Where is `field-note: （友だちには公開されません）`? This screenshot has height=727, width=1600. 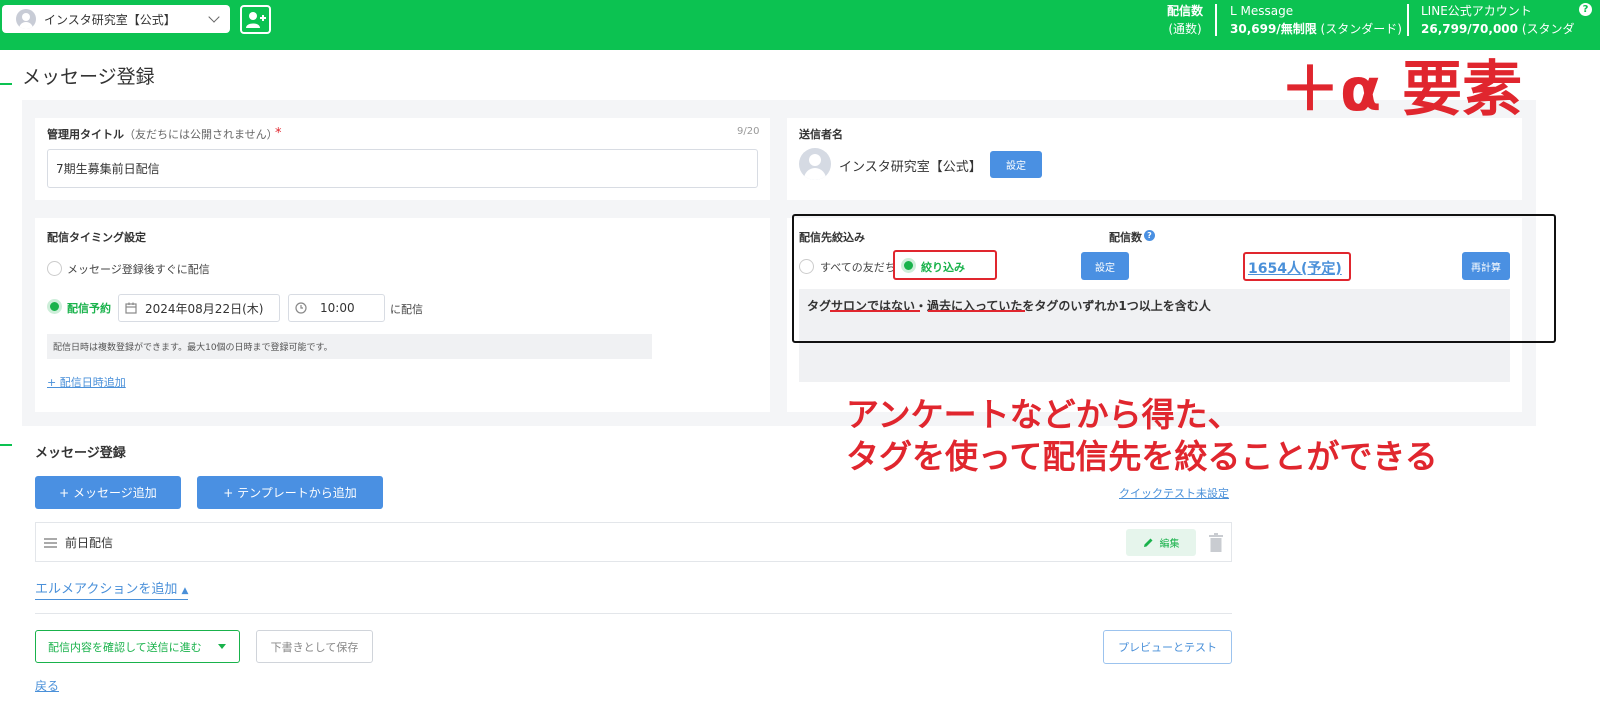 field-note: （友だちには公開されません） is located at coordinates (201, 134).